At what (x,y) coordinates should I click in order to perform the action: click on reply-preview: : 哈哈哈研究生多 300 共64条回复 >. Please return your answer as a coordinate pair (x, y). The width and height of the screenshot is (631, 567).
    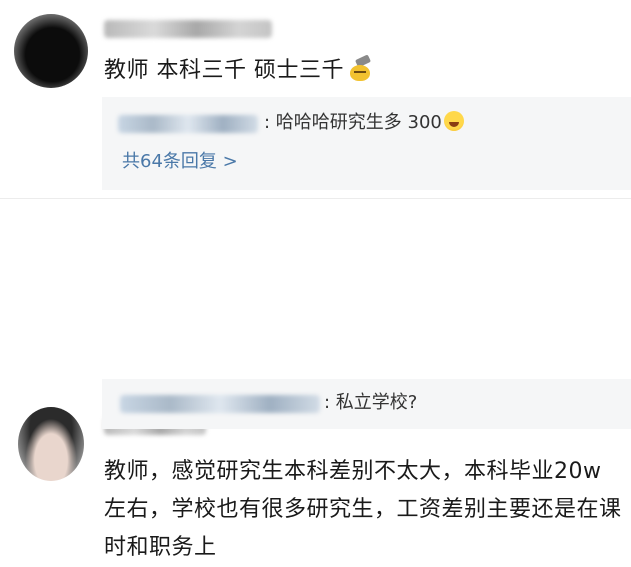
    Looking at the image, I should click on (366, 143).